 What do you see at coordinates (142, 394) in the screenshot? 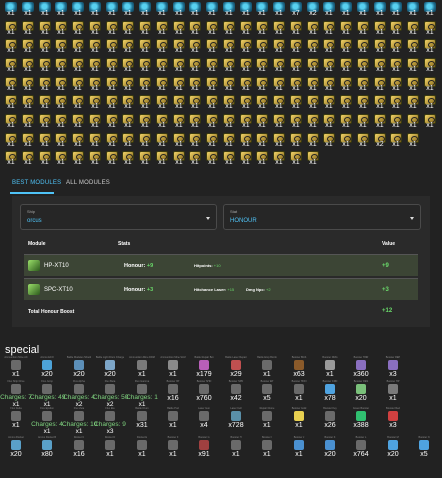
I see `special-item: Flux Gamma Charges: 1 x1` at bounding box center [142, 394].